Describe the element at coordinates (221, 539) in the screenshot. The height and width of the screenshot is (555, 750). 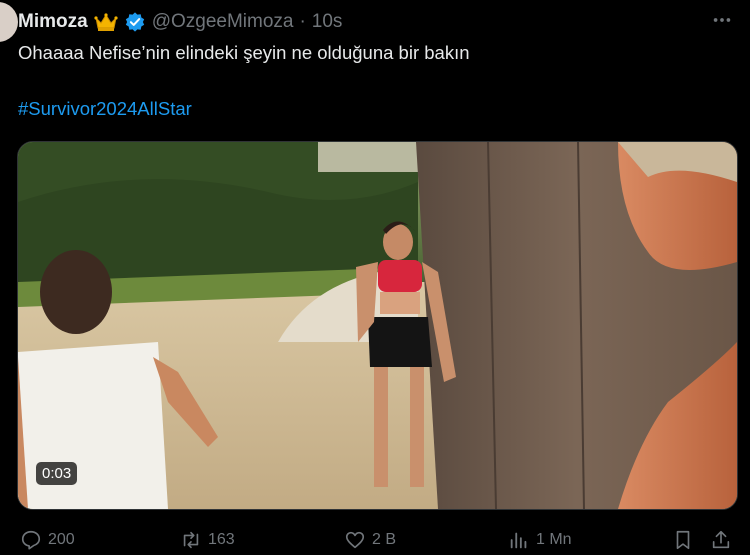
I see `retweet-count: 163` at that location.